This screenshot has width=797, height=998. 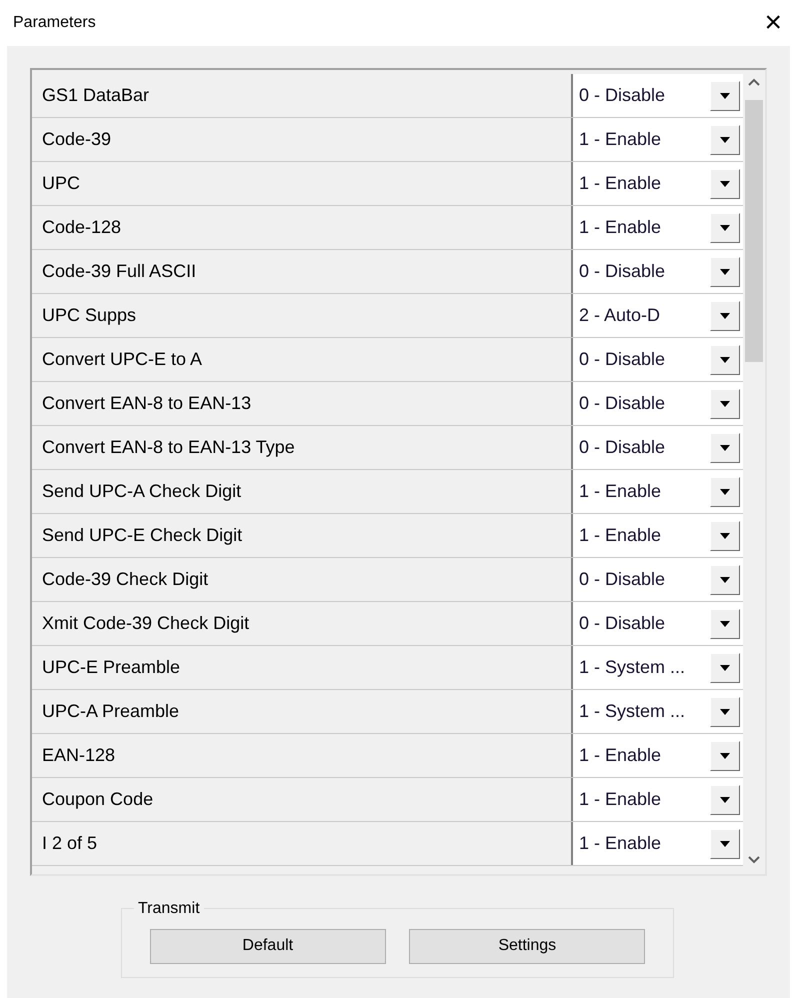 What do you see at coordinates (754, 860) in the screenshot?
I see `scroll-down-icon` at bounding box center [754, 860].